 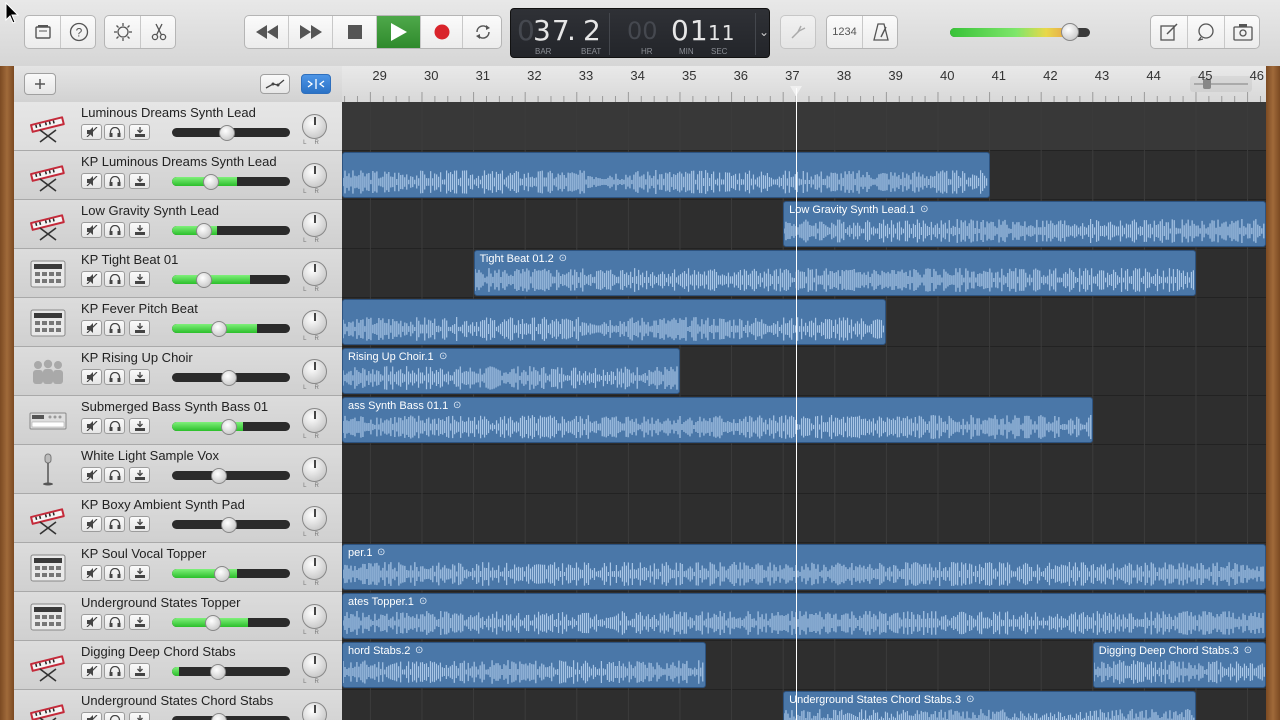 I want to click on fast-forward-button, so click(x=310, y=32).